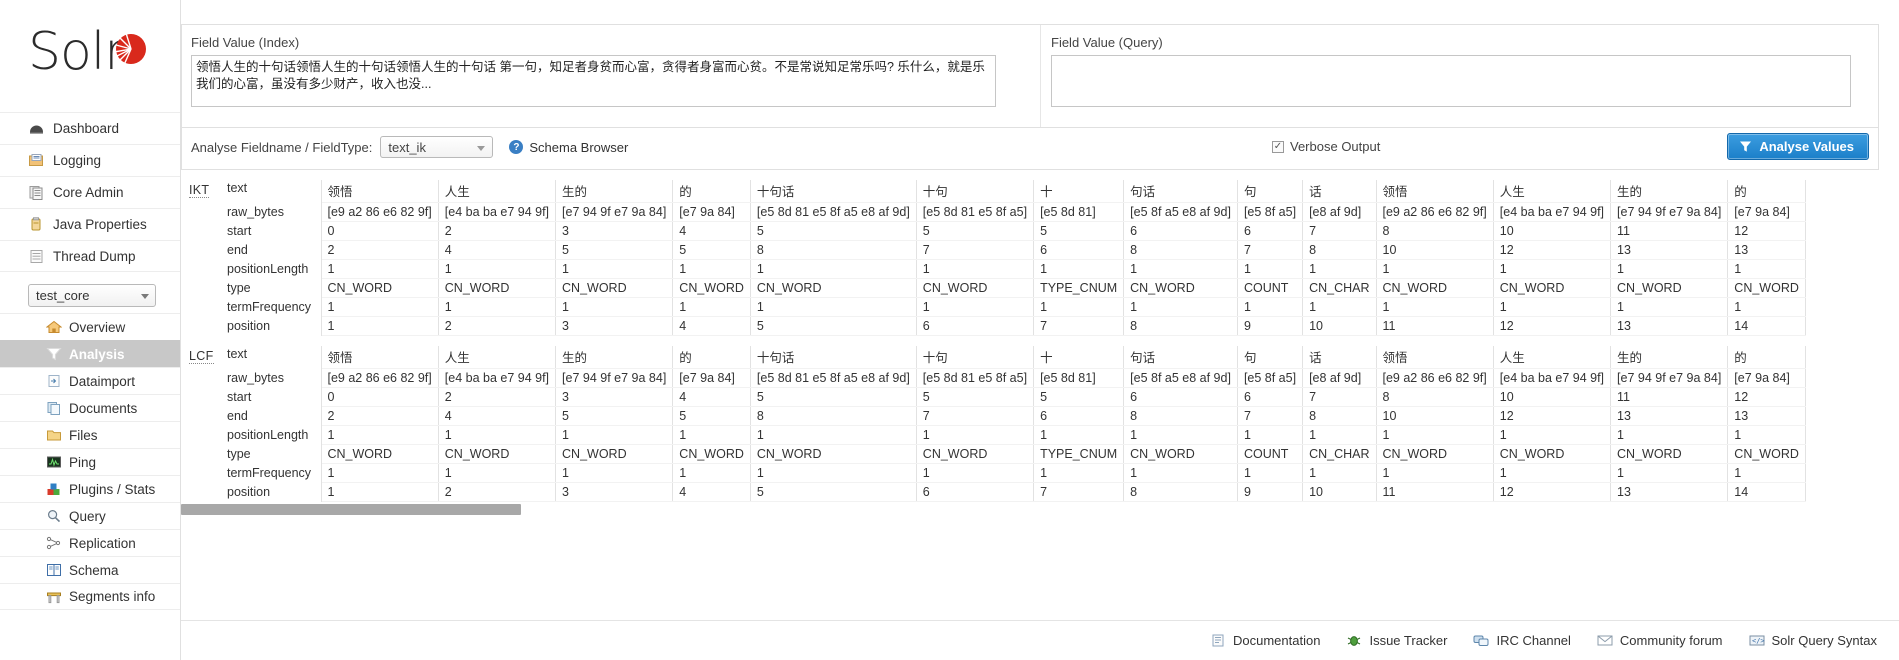 The width and height of the screenshot is (1899, 660). Describe the element at coordinates (833, 212) in the screenshot. I see `token-cell: [e5 8d 81 e5 8f a5 e8 af 9d]` at that location.